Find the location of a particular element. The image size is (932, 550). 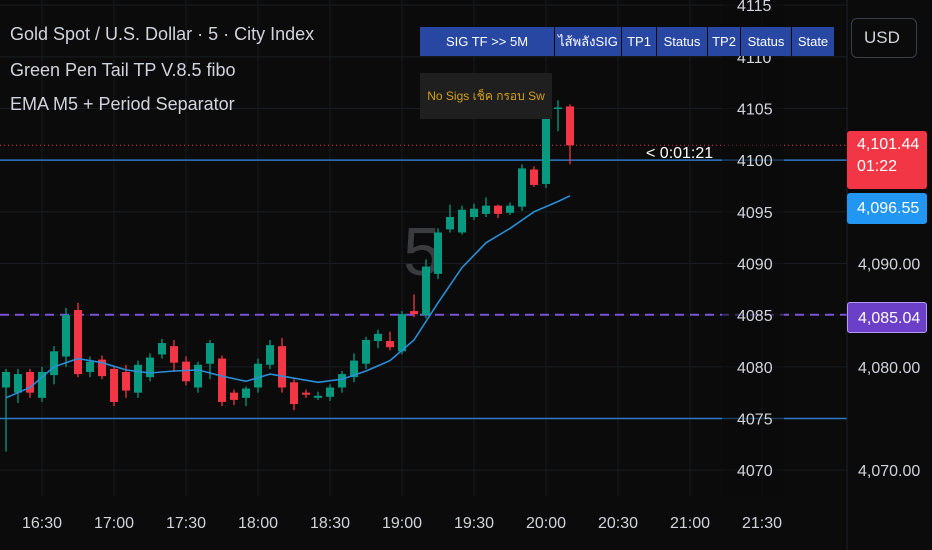

outer-axis-tick-label: 4,080.00 is located at coordinates (889, 368).